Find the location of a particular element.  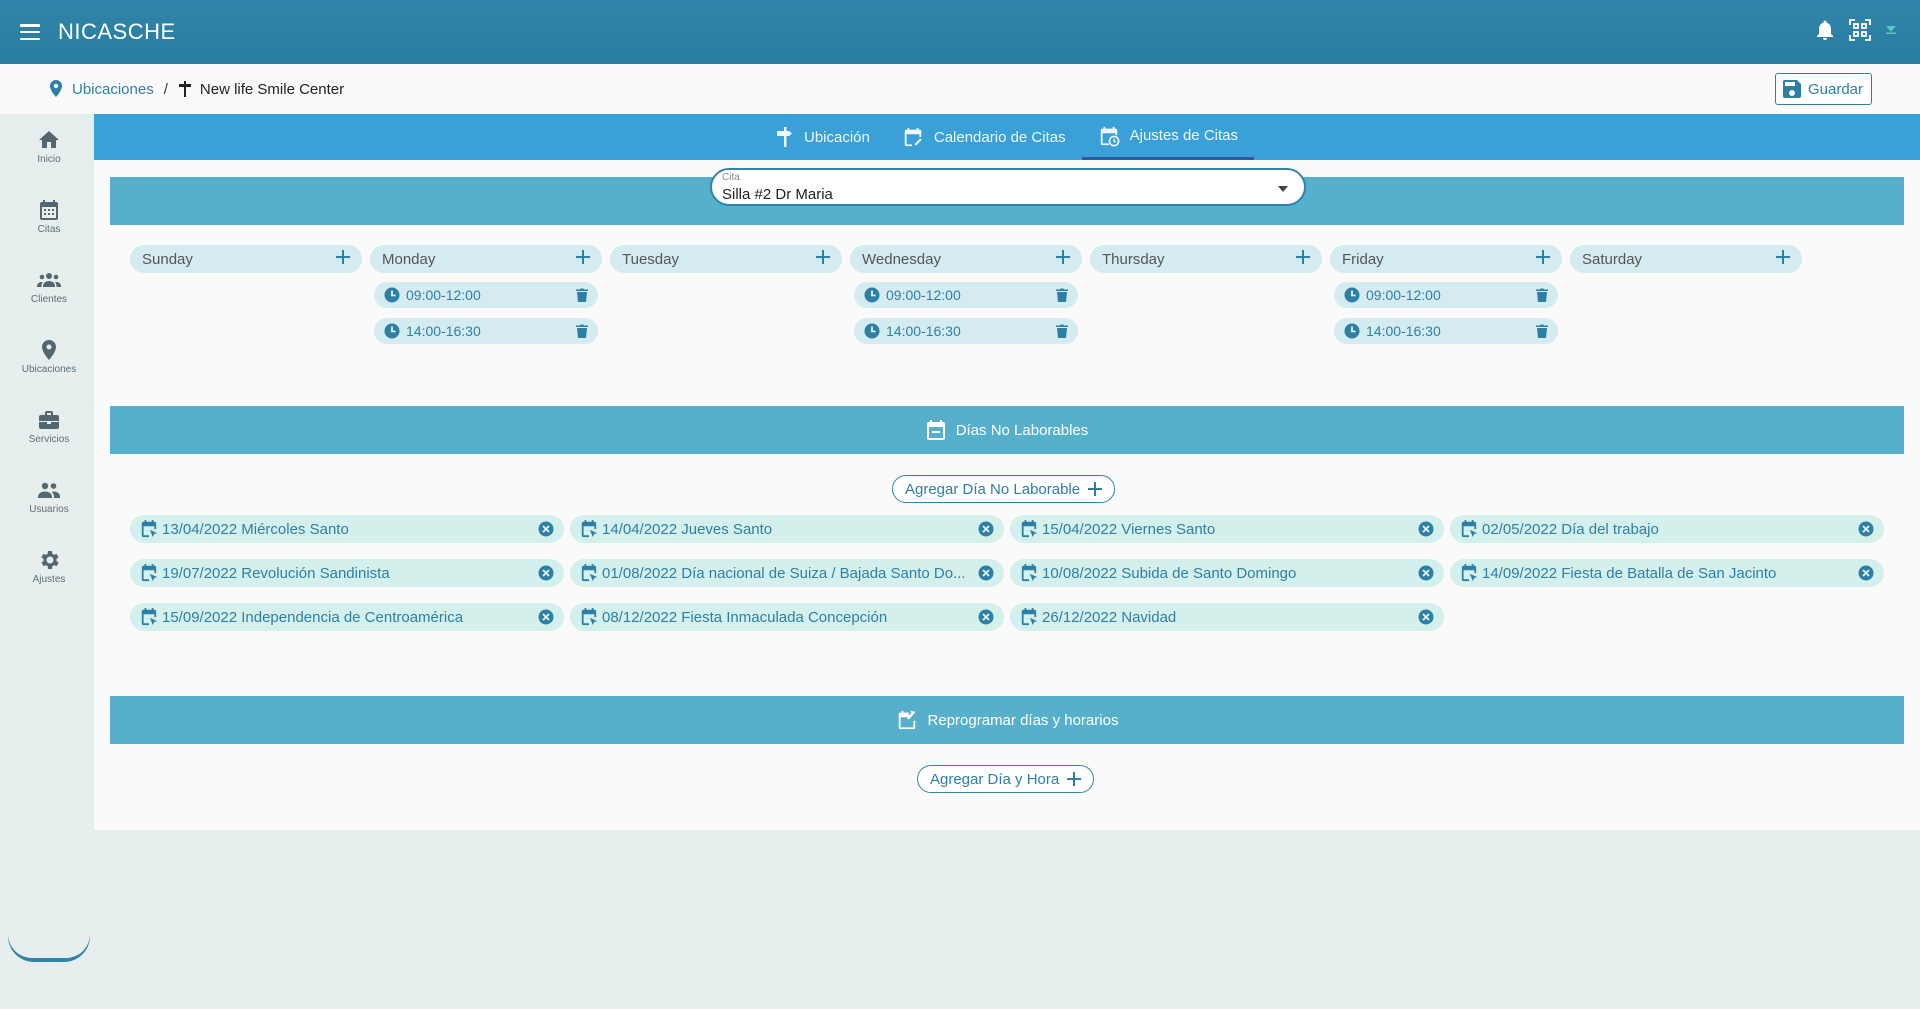

sidebar-item-ubicaciones: Ubicaciones is located at coordinates (49, 356).